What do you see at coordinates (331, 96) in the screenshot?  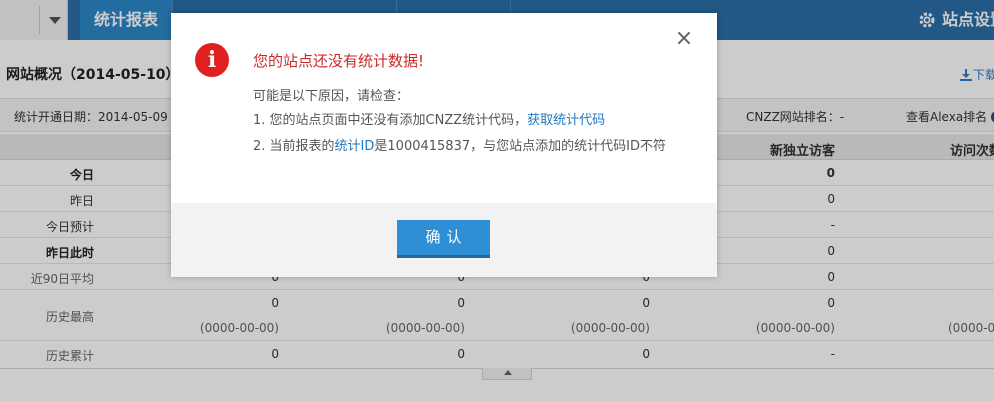 I see `dialog-intro: 可能是以下原因，请检查：` at bounding box center [331, 96].